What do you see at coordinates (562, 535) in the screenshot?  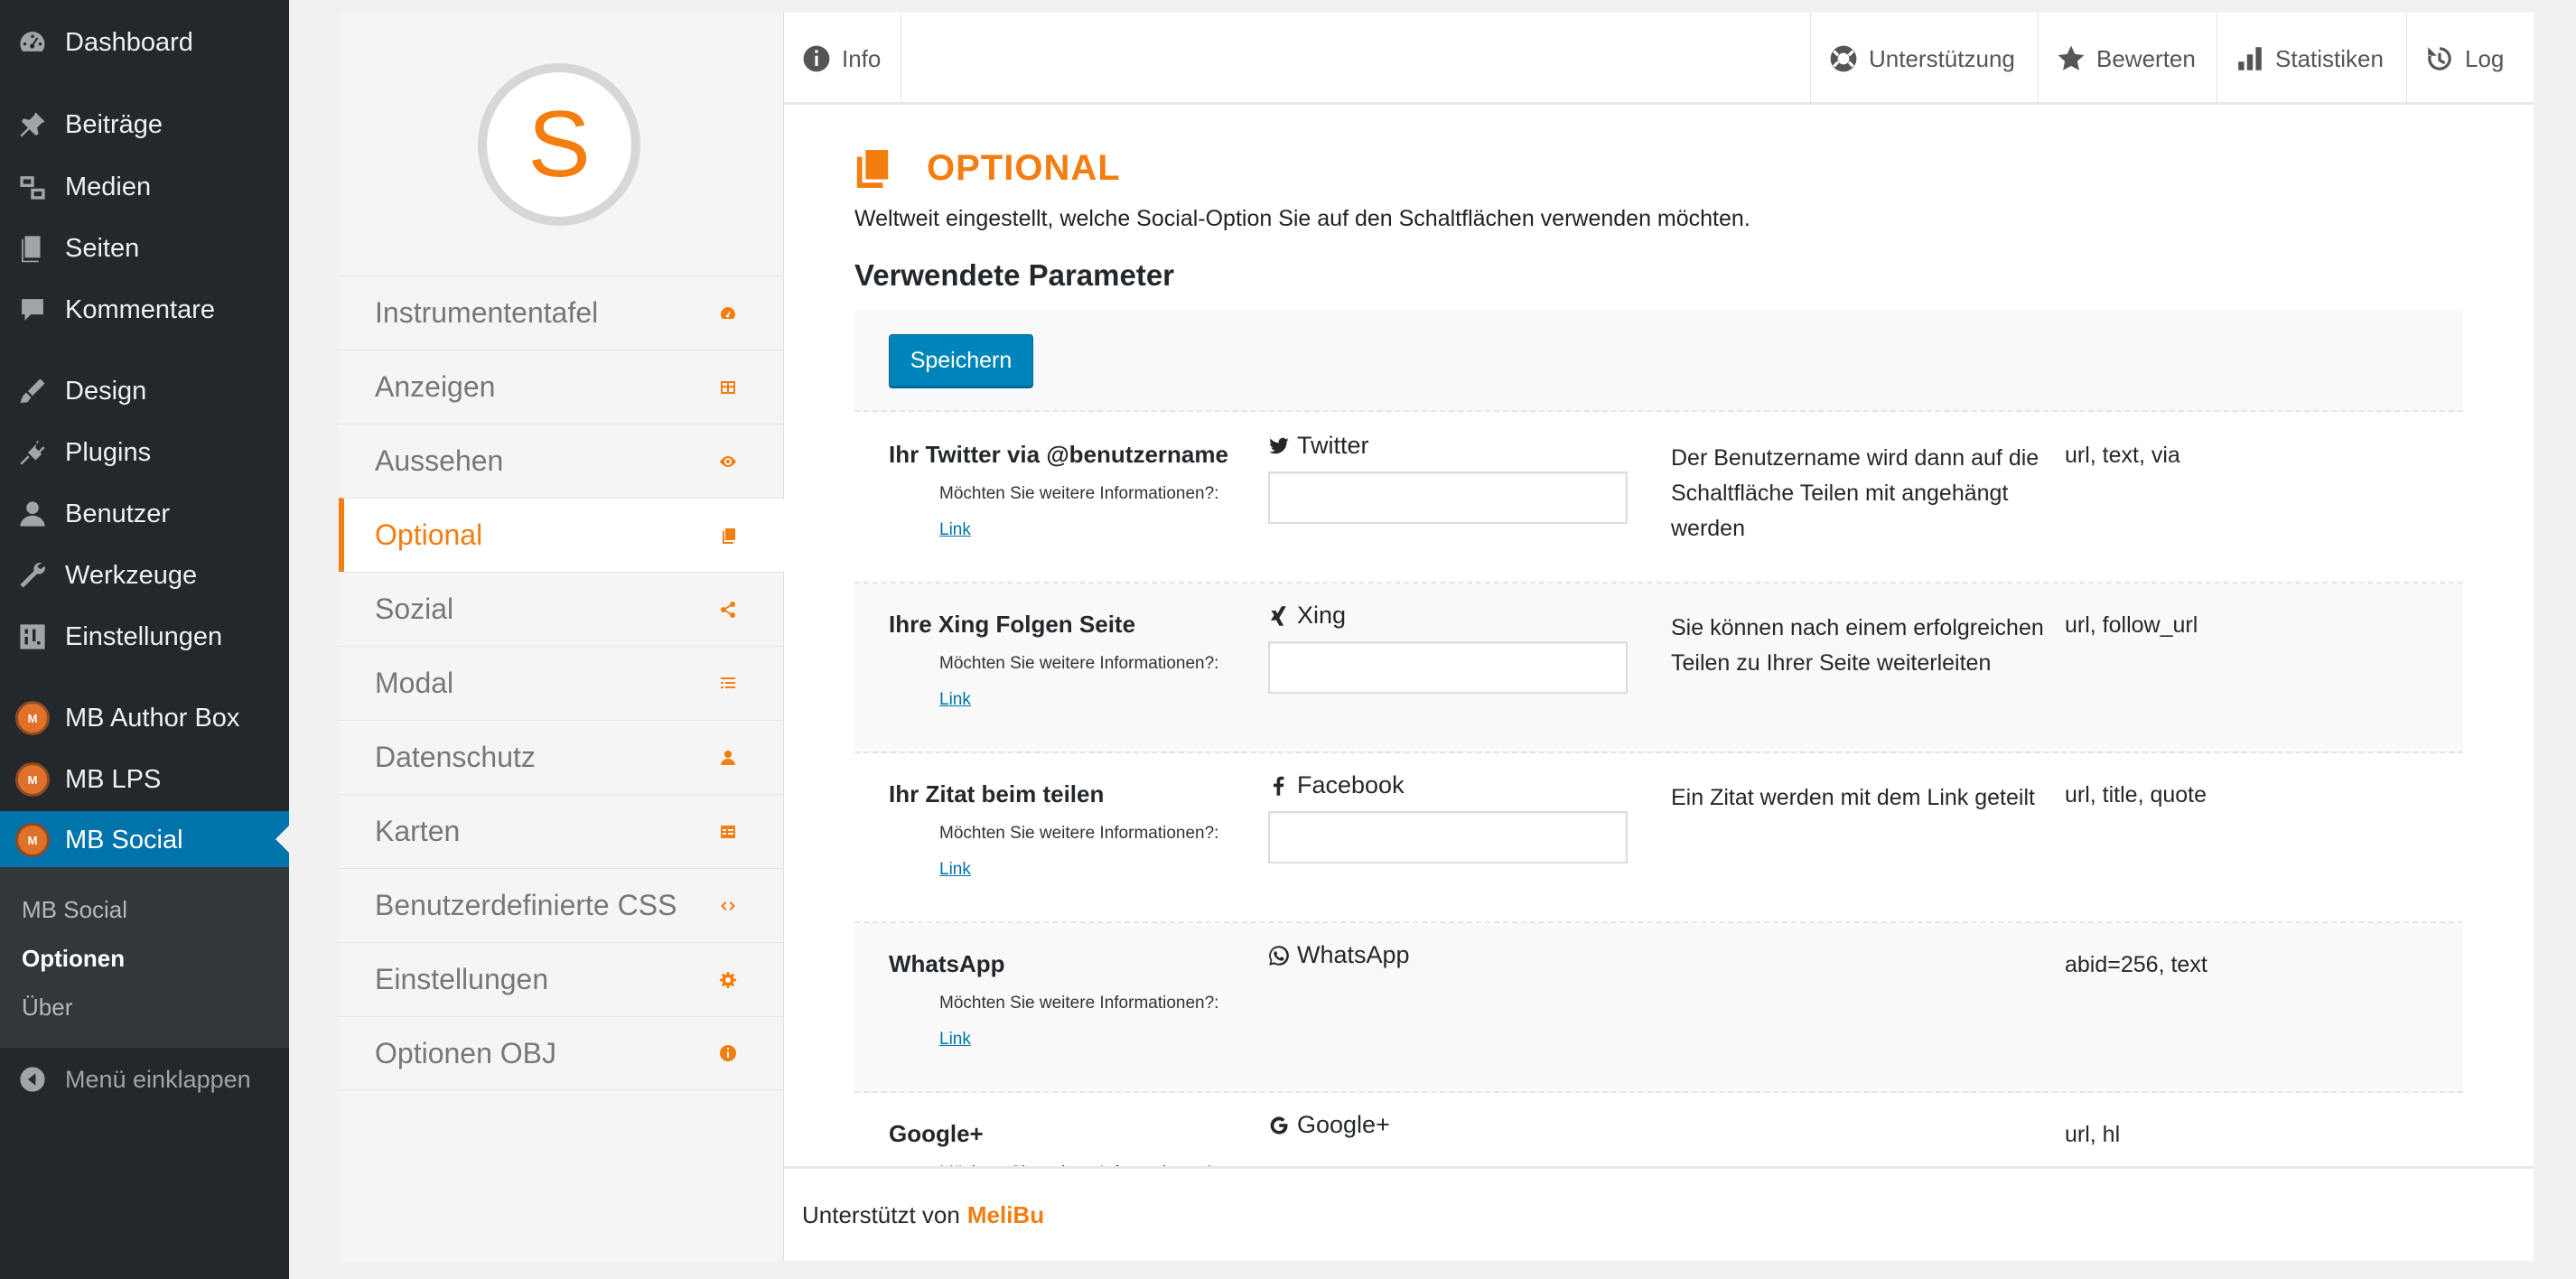 I see `plugin-nav-optional: Optional` at bounding box center [562, 535].